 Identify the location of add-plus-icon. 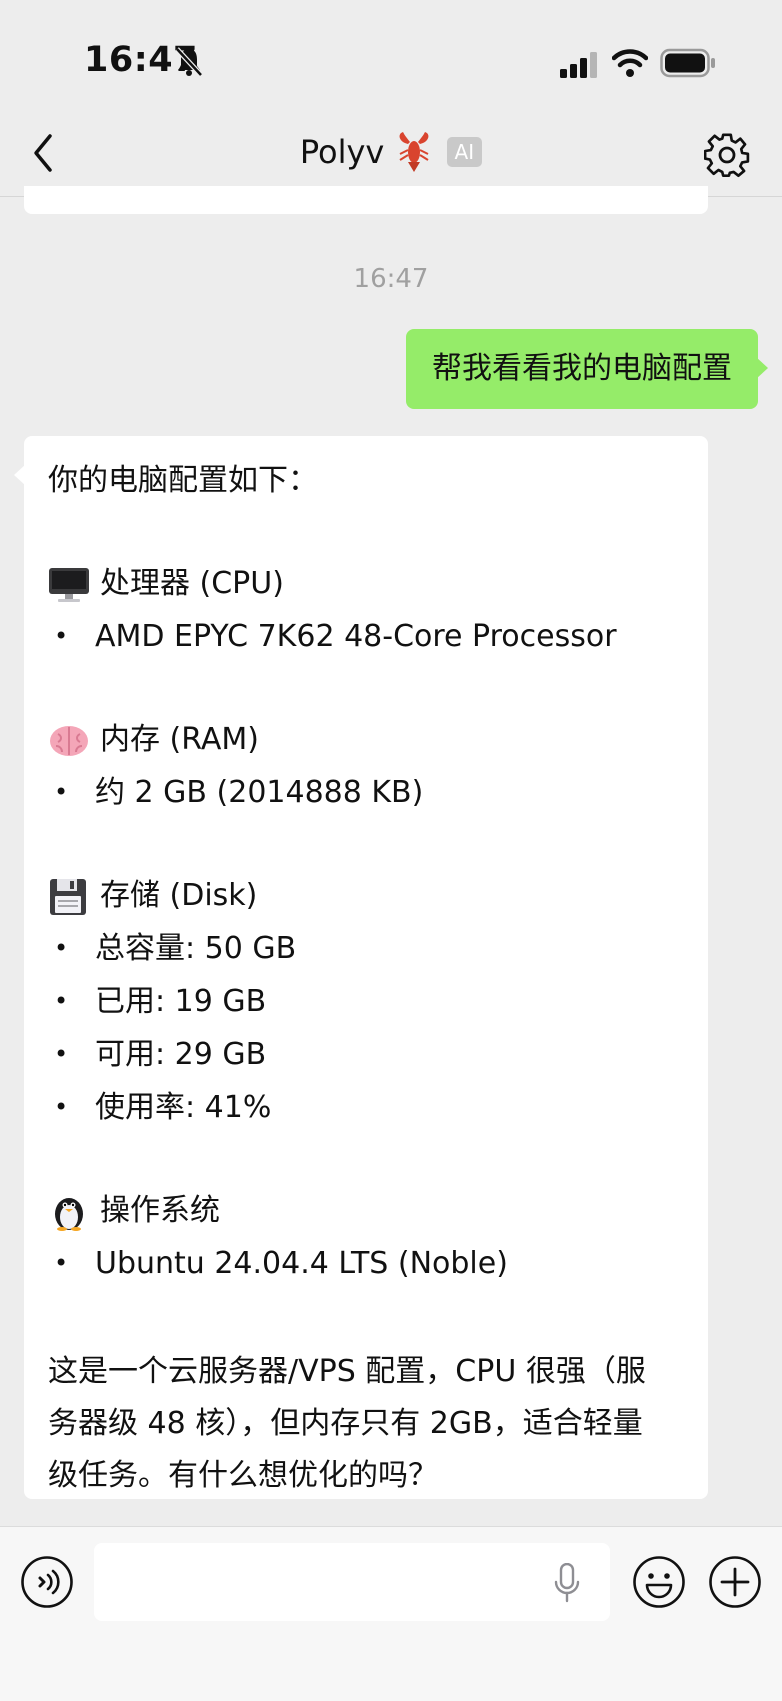
(735, 1582).